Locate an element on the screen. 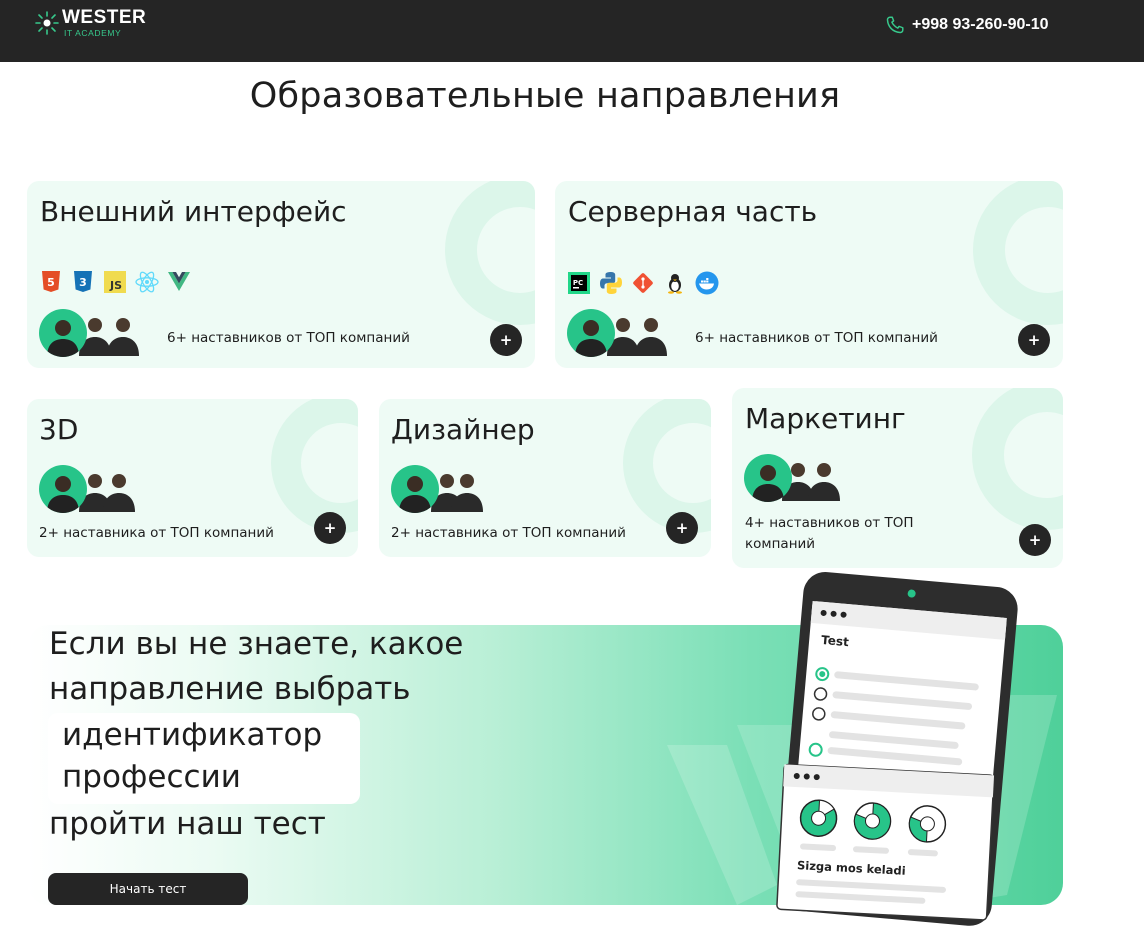  card-title: Маркетинг is located at coordinates (825, 418).